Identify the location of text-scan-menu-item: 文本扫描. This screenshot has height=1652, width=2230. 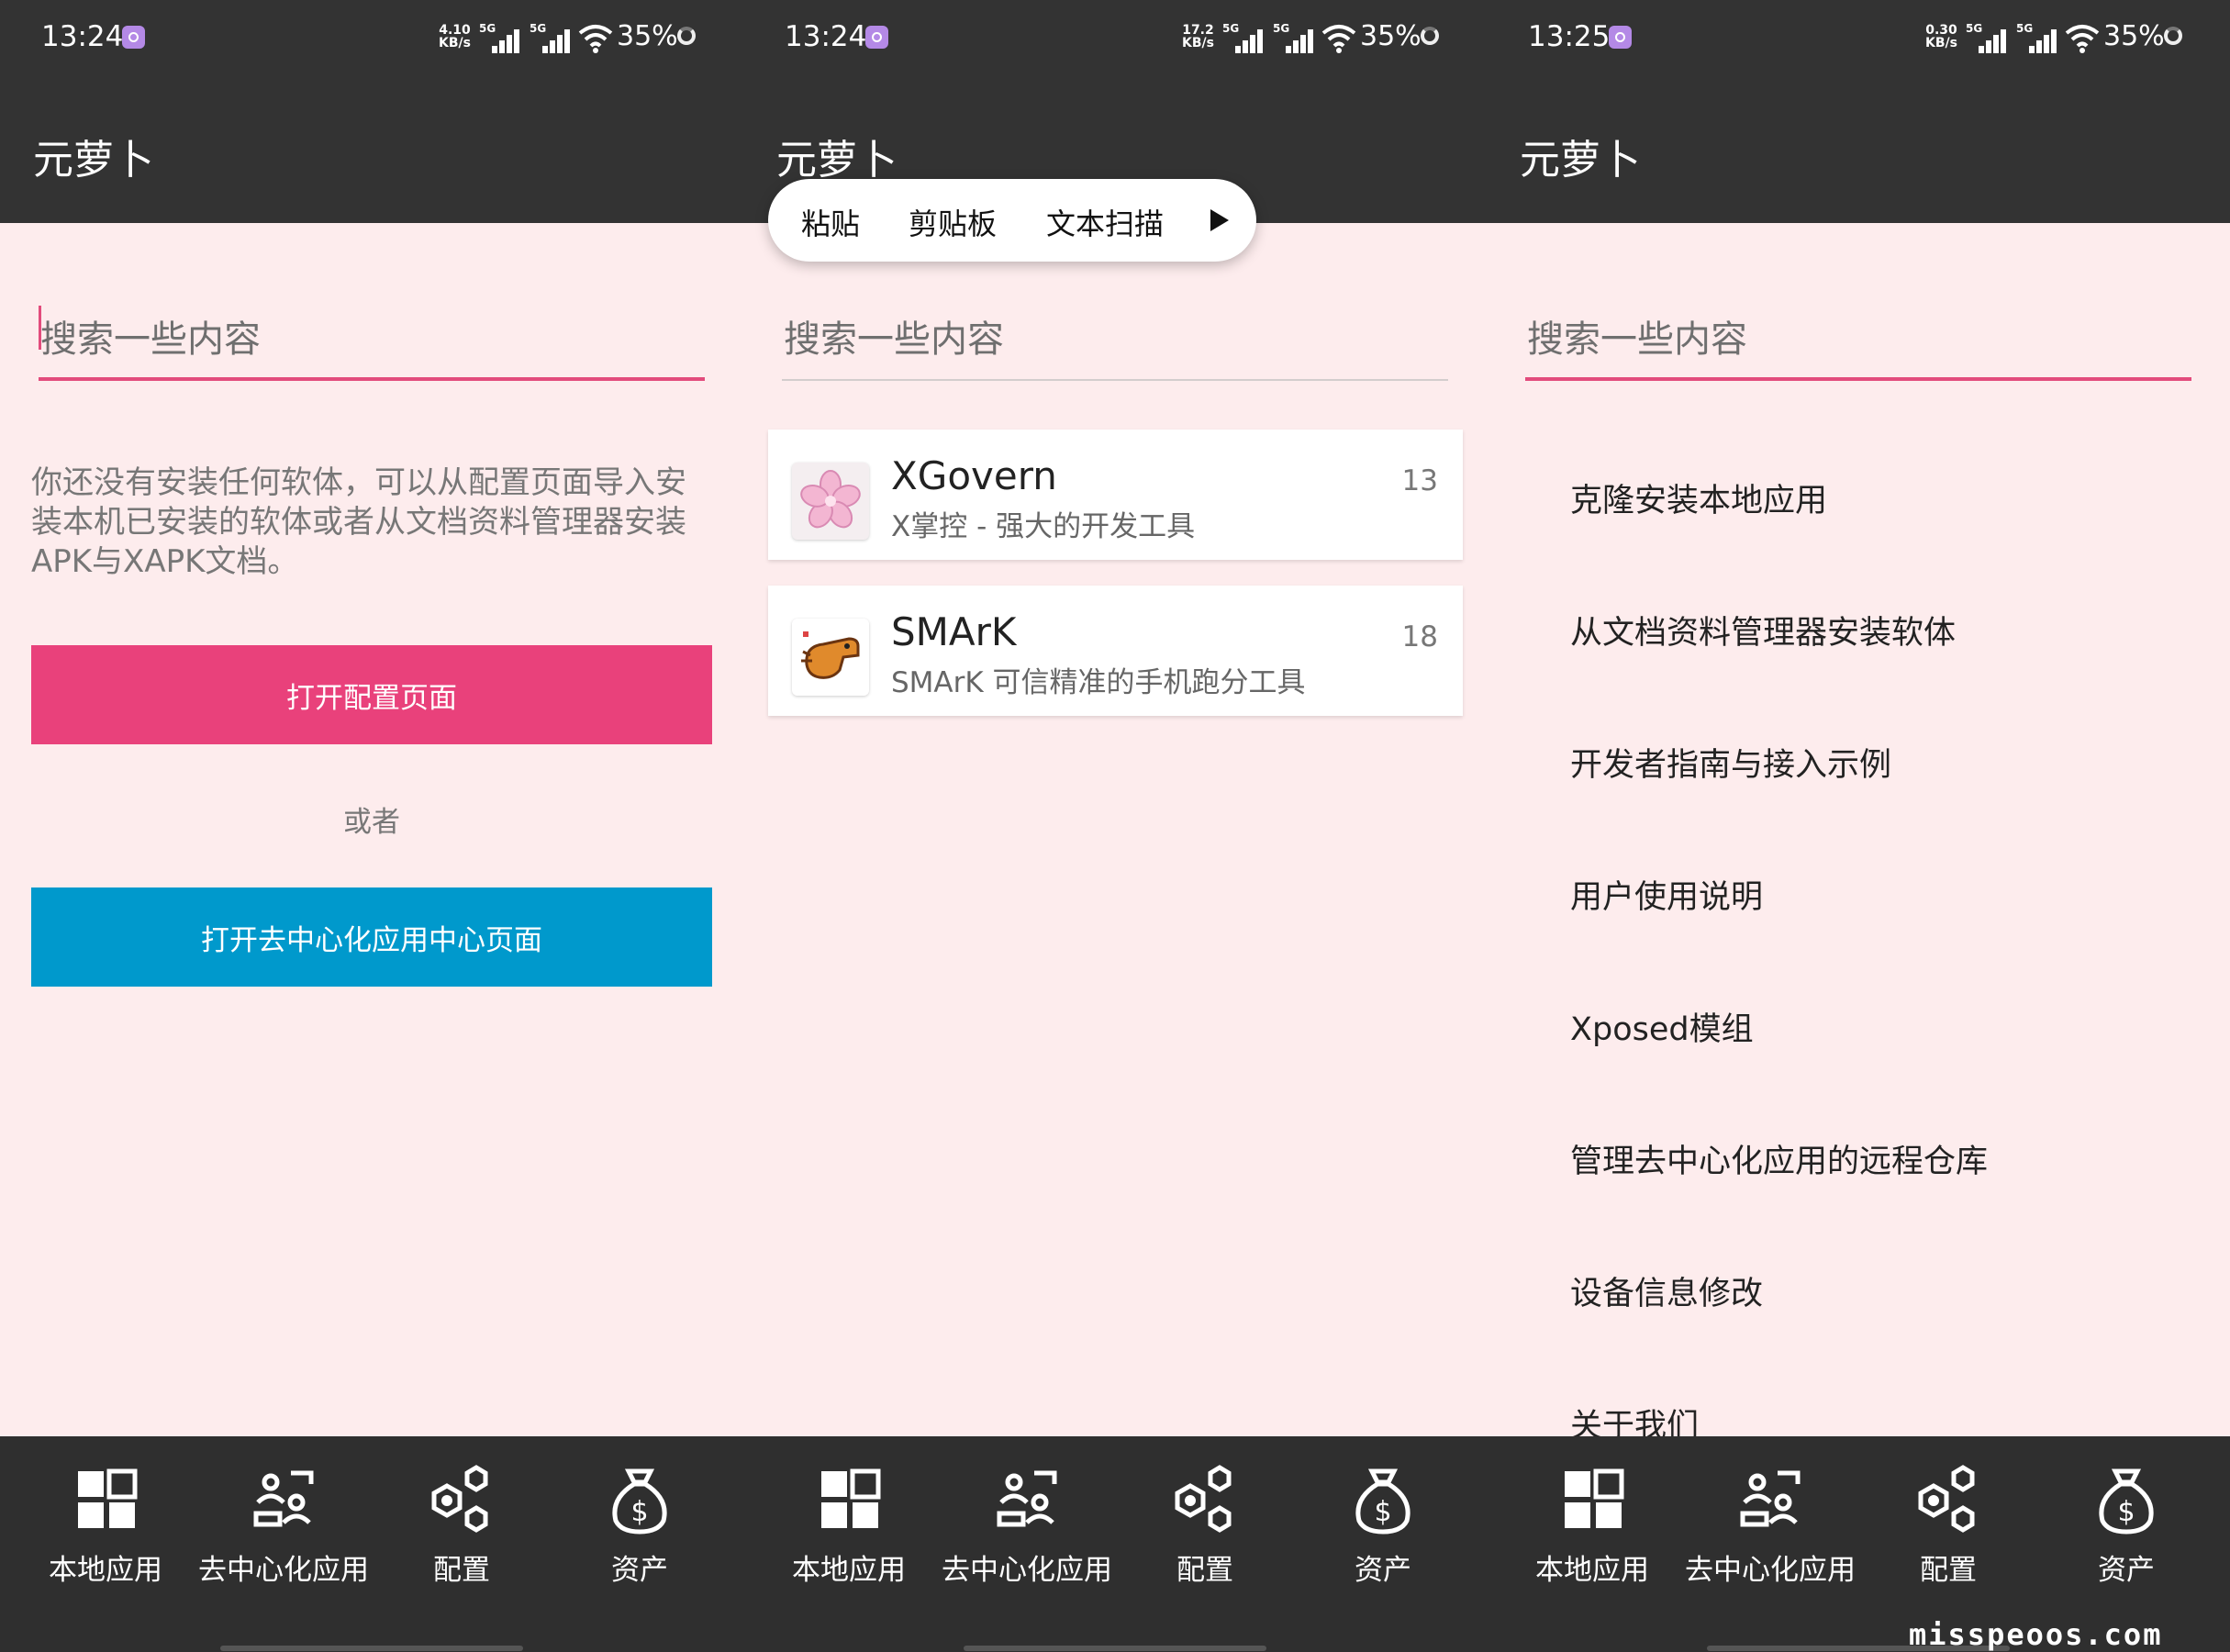
(1105, 222).